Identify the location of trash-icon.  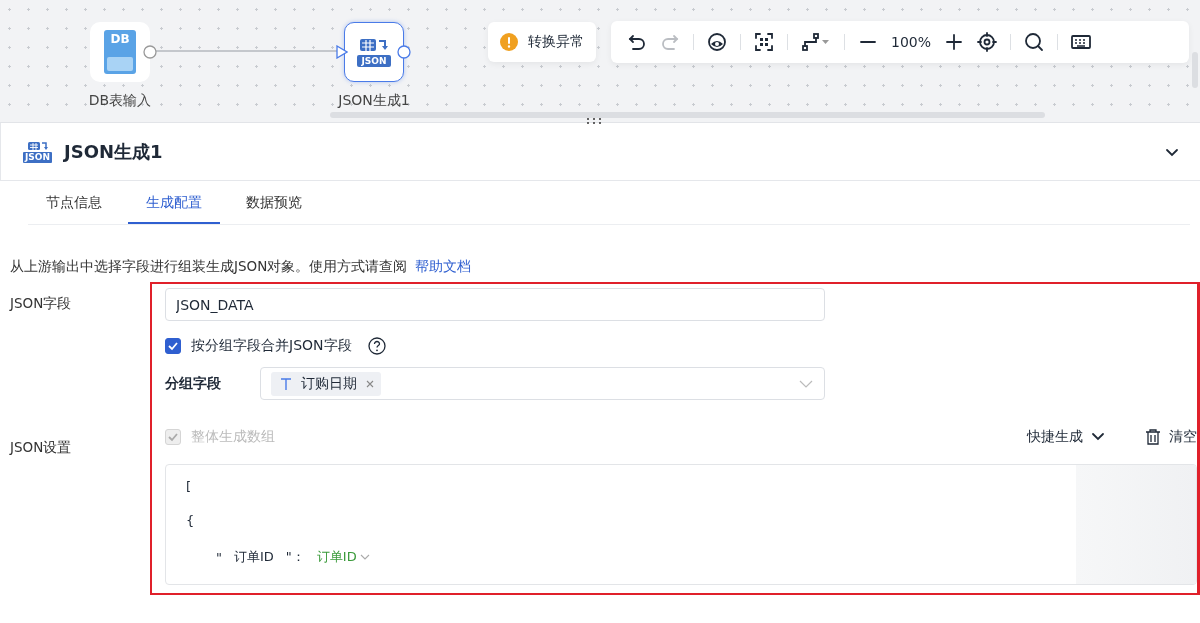
(1153, 437).